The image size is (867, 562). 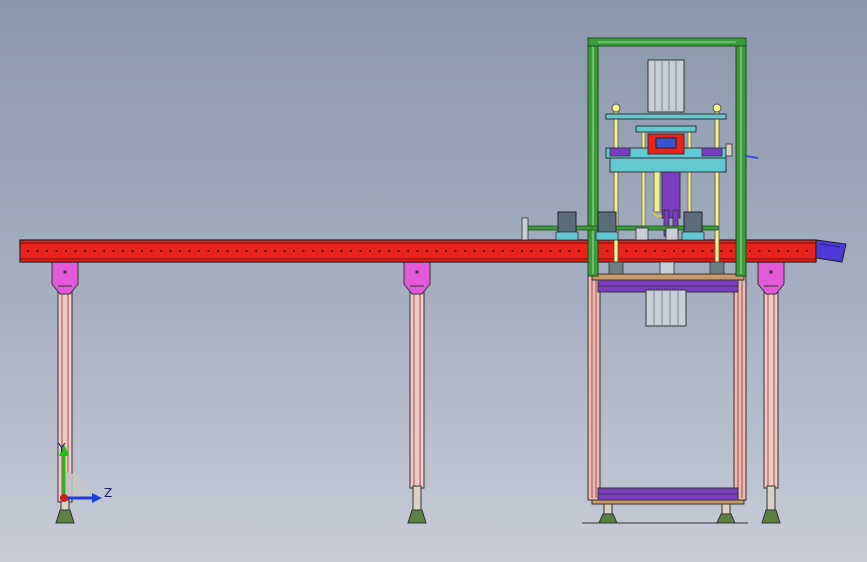 I want to click on conveyor-clamp-units, so click(x=620, y=226).